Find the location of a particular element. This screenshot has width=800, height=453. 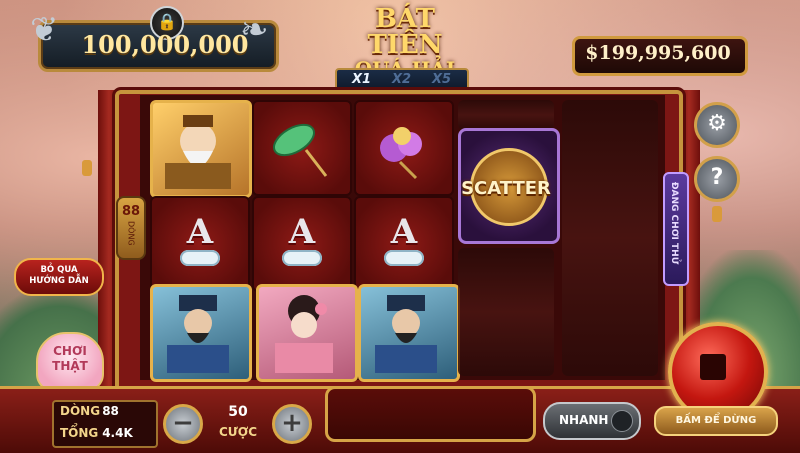

message-panel is located at coordinates (430, 414).